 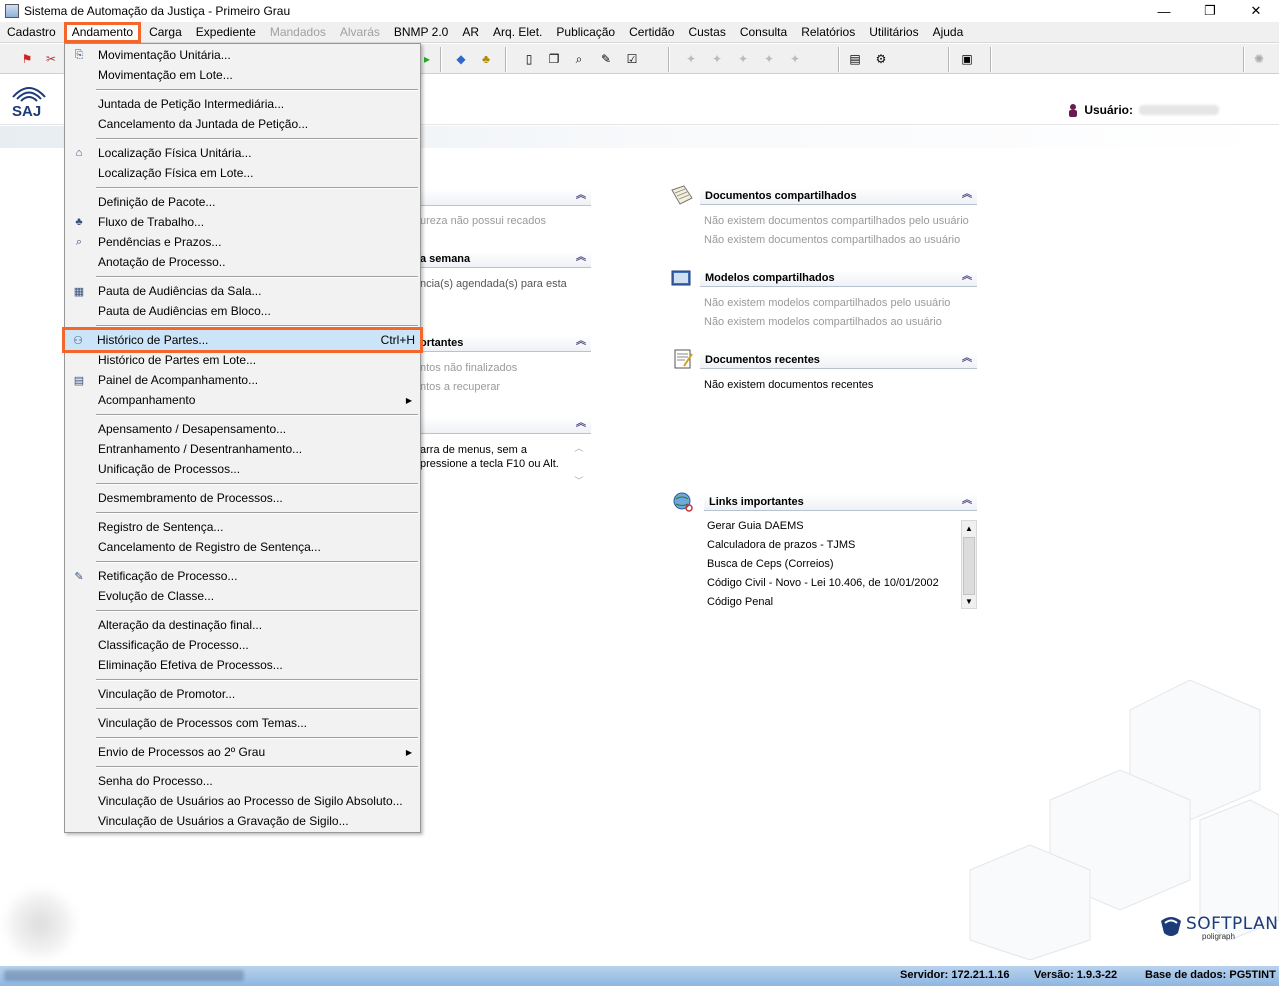 What do you see at coordinates (585, 32) in the screenshot?
I see `menu-publica-o: Publicação` at bounding box center [585, 32].